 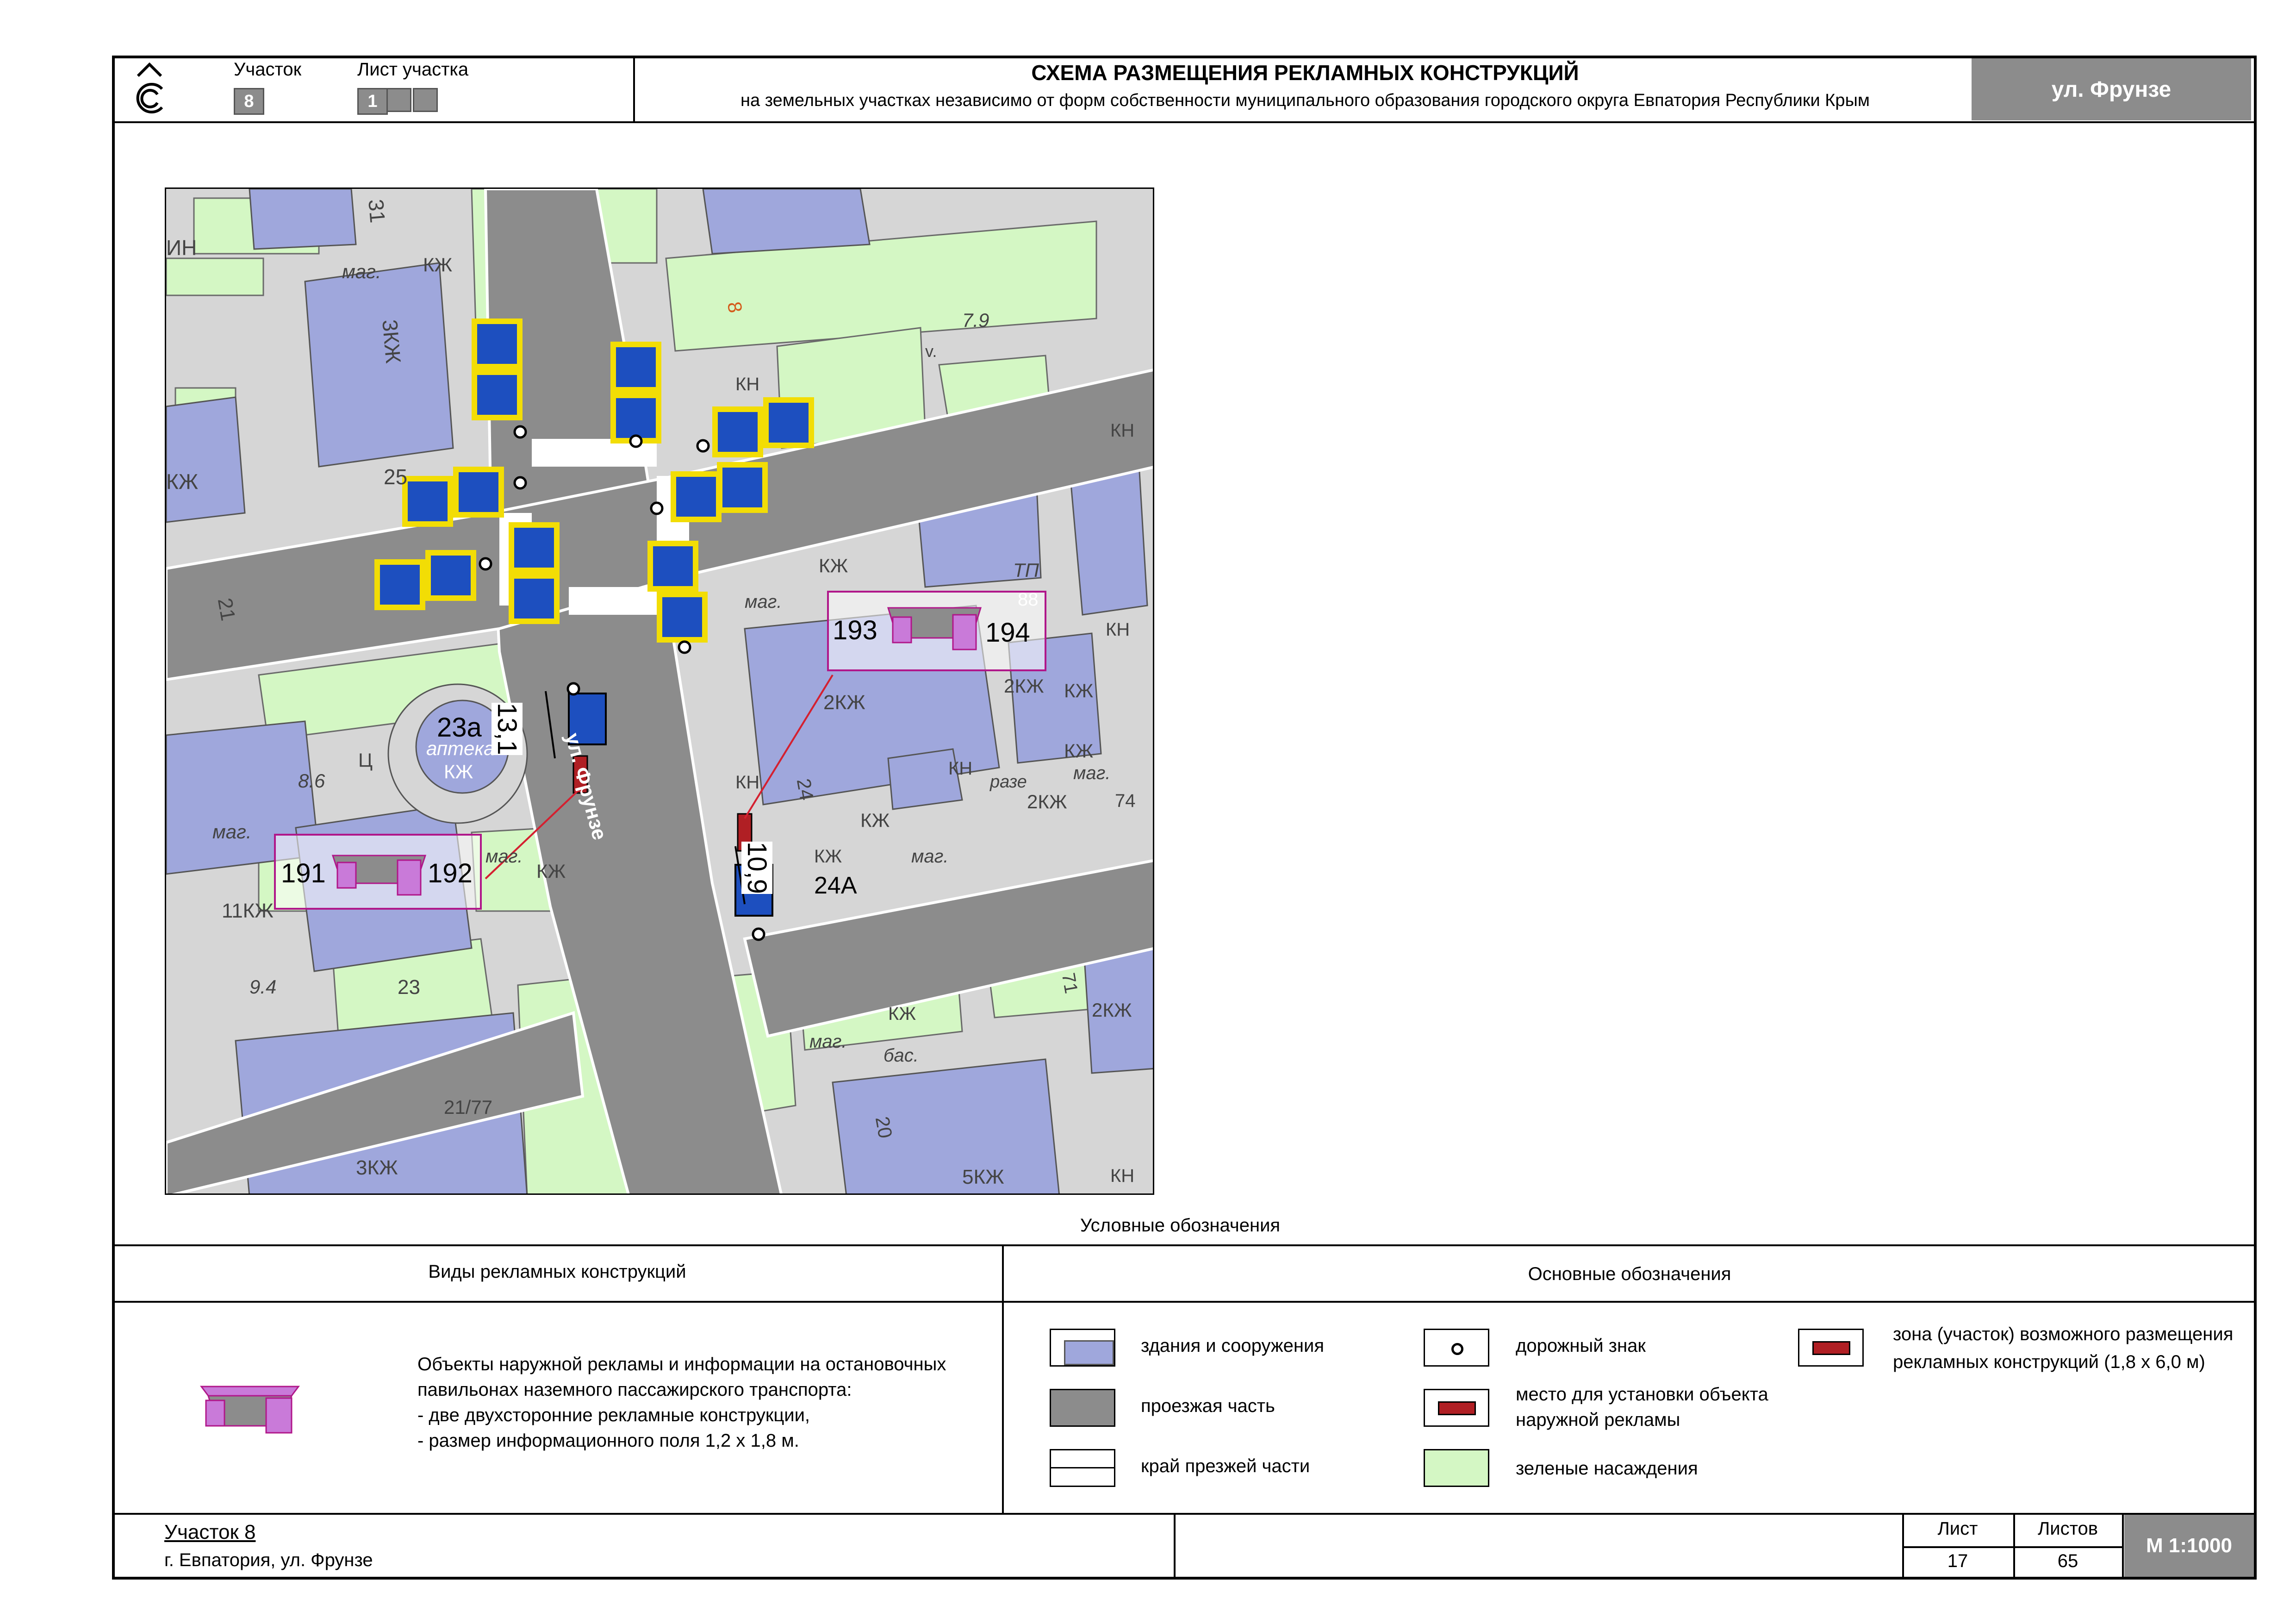 I want to click on legend-header-line, so click(x=1184, y=1302).